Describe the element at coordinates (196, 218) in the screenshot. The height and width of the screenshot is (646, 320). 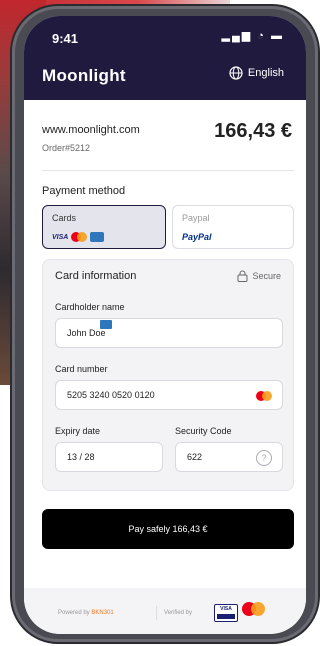
I see `payment-option-name: Paypal` at that location.